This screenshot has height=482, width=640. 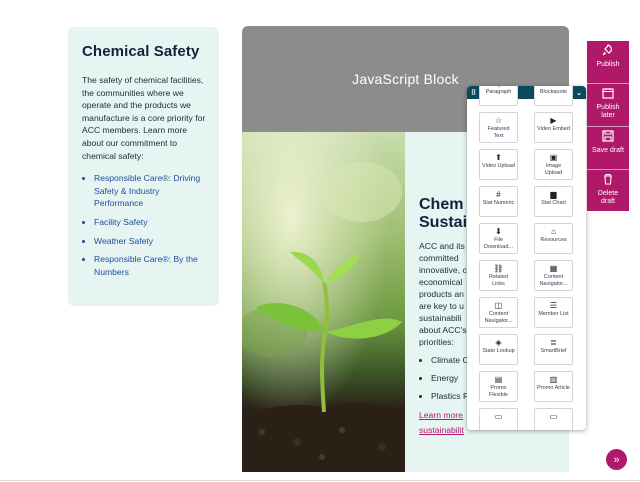 I want to click on publish-button: Publish, so click(x=608, y=62).